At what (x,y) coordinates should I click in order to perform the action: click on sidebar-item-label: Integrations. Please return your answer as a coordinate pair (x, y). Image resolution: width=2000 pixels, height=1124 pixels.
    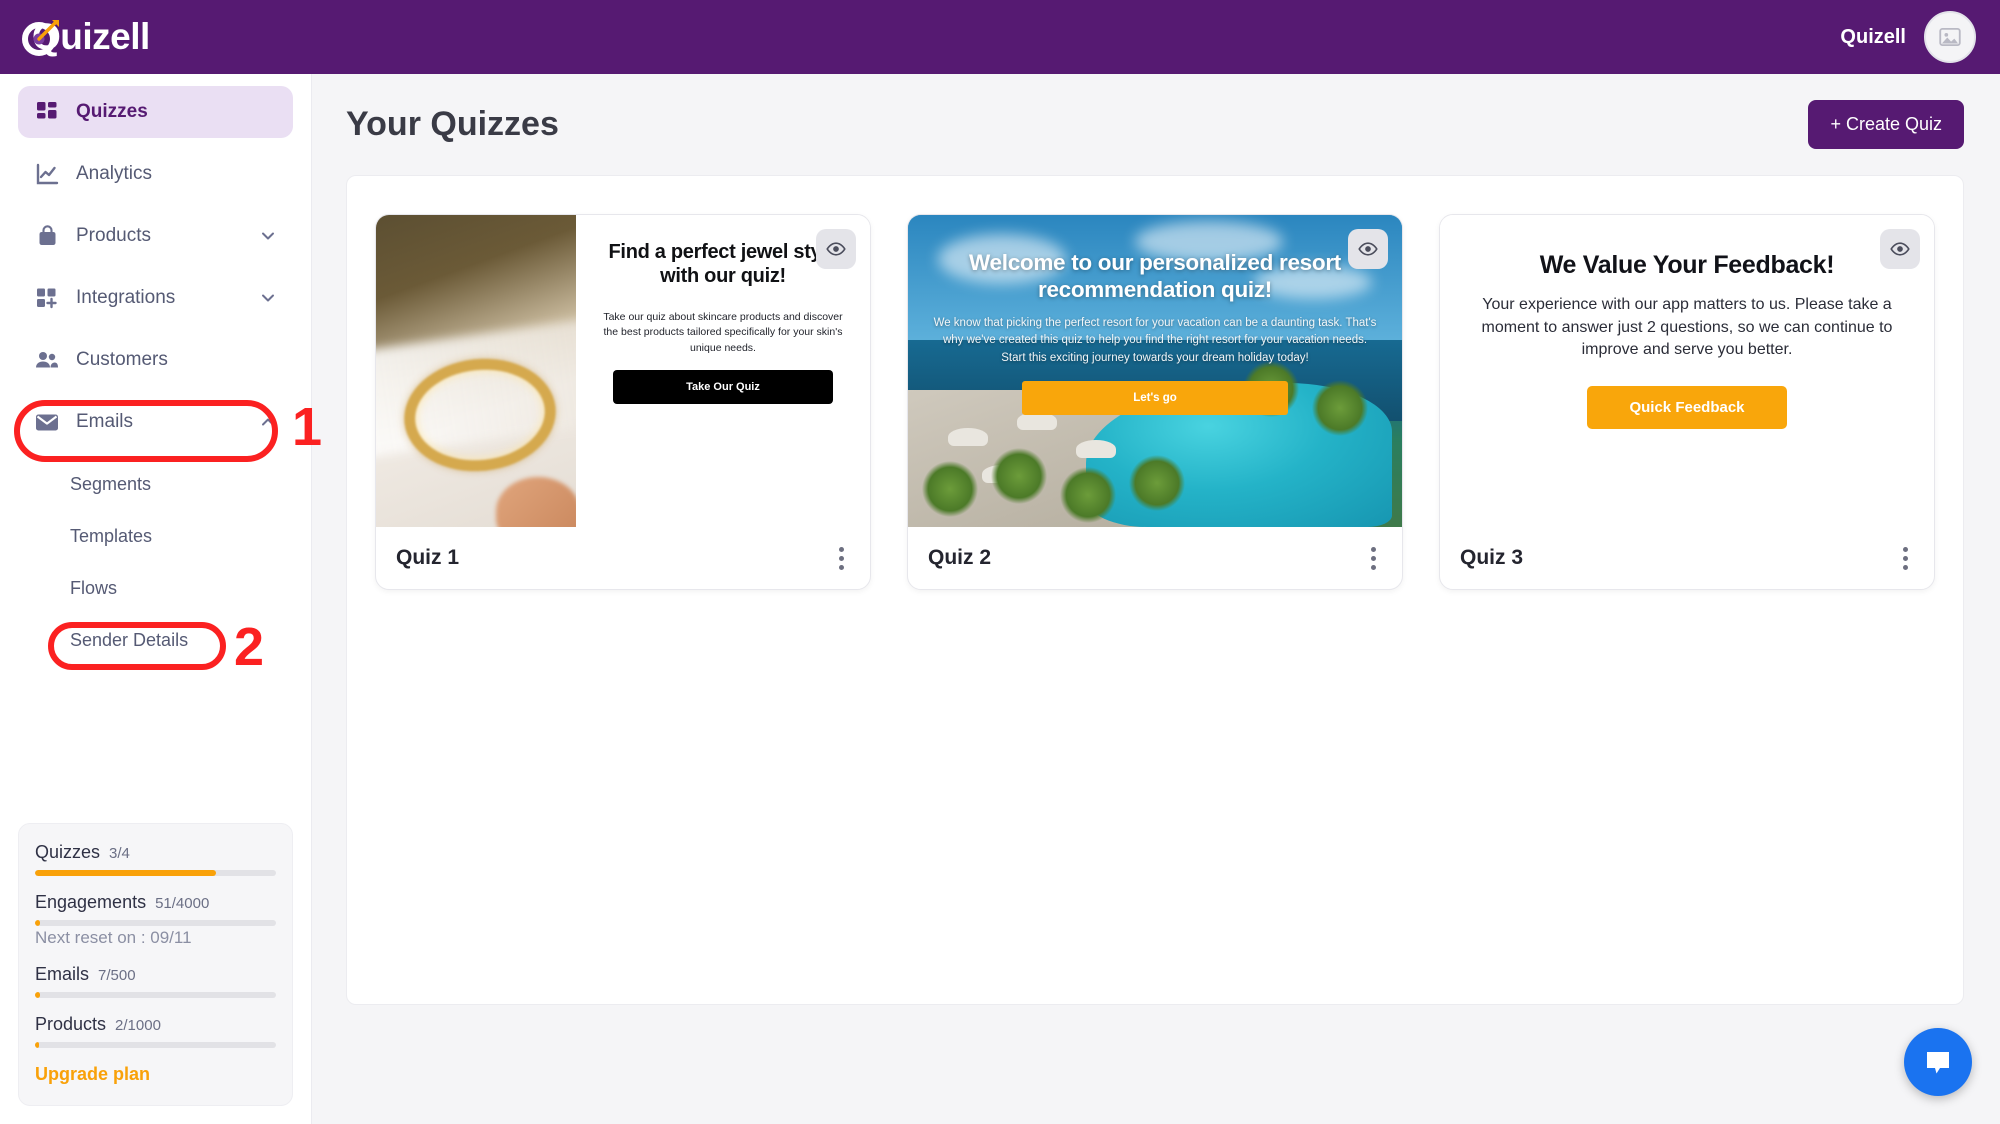
    Looking at the image, I should click on (126, 297).